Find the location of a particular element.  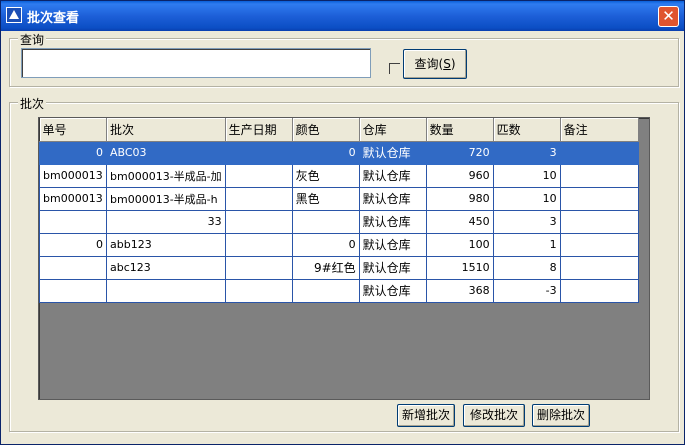

col-header: 仓库 is located at coordinates (393, 130).